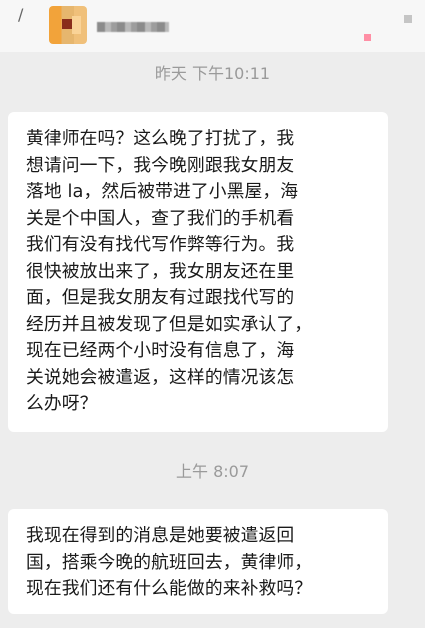 Image resolution: width=425 pixels, height=628 pixels. What do you see at coordinates (212, 471) in the screenshot?
I see `timestamp-morning: 上午 8:07` at bounding box center [212, 471].